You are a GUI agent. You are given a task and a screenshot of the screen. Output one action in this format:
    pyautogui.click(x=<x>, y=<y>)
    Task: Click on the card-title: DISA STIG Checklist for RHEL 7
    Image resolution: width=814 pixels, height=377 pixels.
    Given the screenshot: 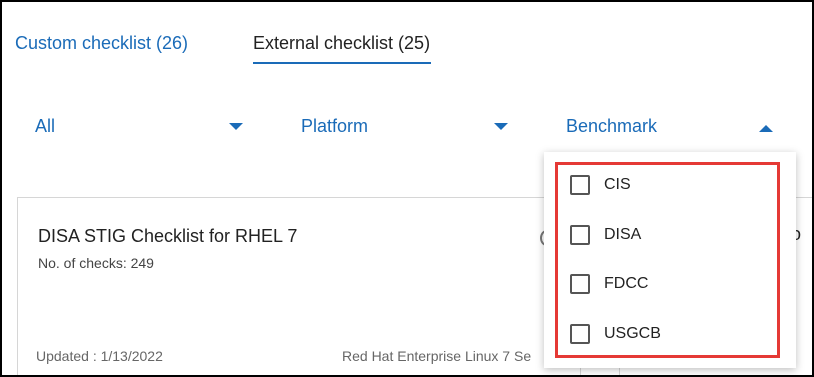 What is the action you would take?
    pyautogui.click(x=168, y=236)
    